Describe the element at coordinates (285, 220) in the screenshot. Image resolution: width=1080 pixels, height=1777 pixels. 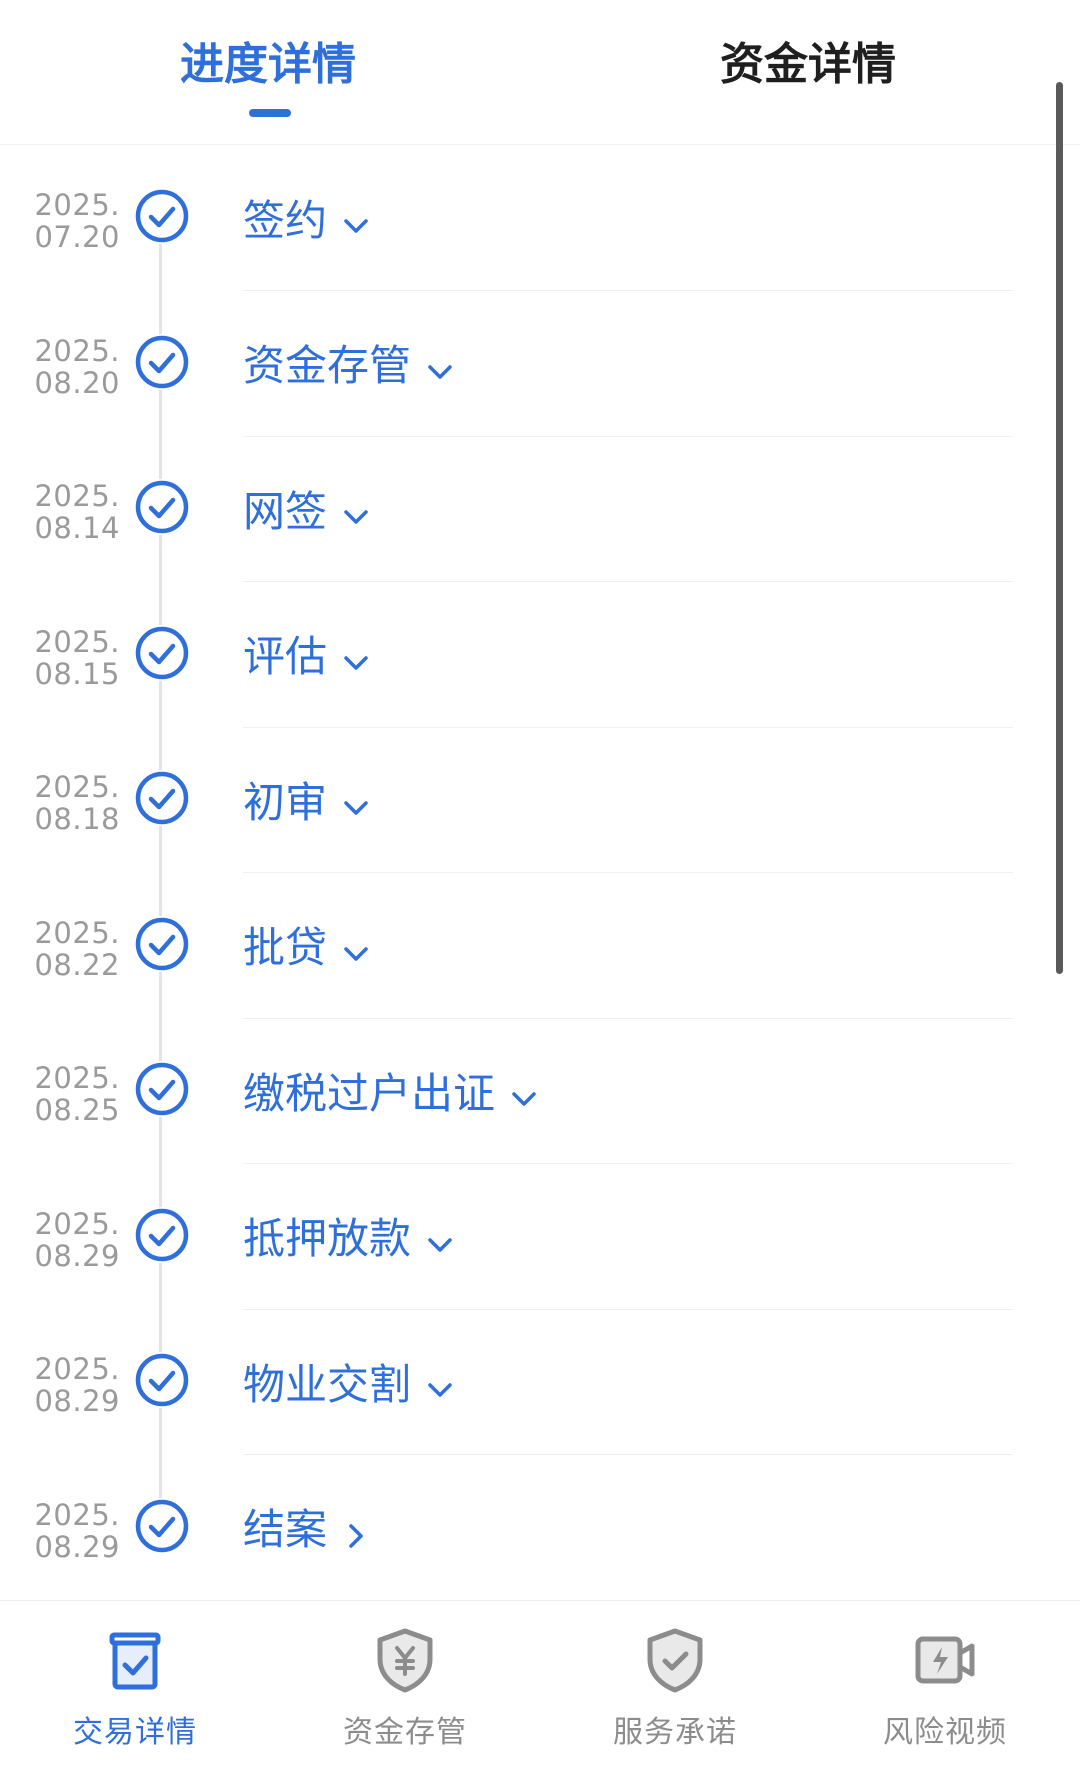
I see `step-label: 签约` at that location.